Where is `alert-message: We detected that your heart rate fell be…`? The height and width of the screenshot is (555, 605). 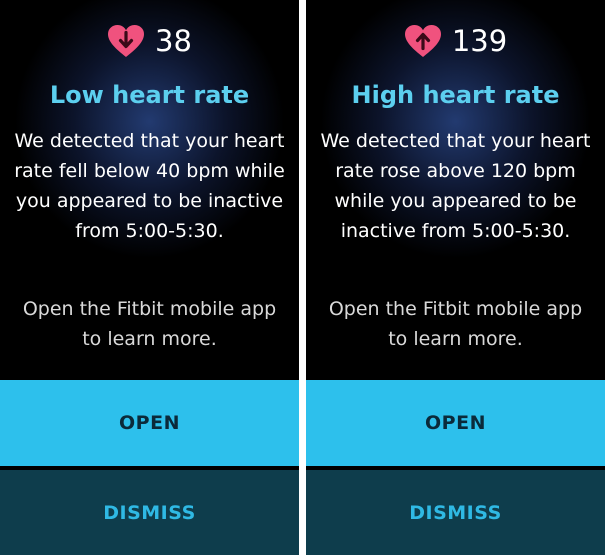 alert-message: We detected that your heart rate fell be… is located at coordinates (149, 186).